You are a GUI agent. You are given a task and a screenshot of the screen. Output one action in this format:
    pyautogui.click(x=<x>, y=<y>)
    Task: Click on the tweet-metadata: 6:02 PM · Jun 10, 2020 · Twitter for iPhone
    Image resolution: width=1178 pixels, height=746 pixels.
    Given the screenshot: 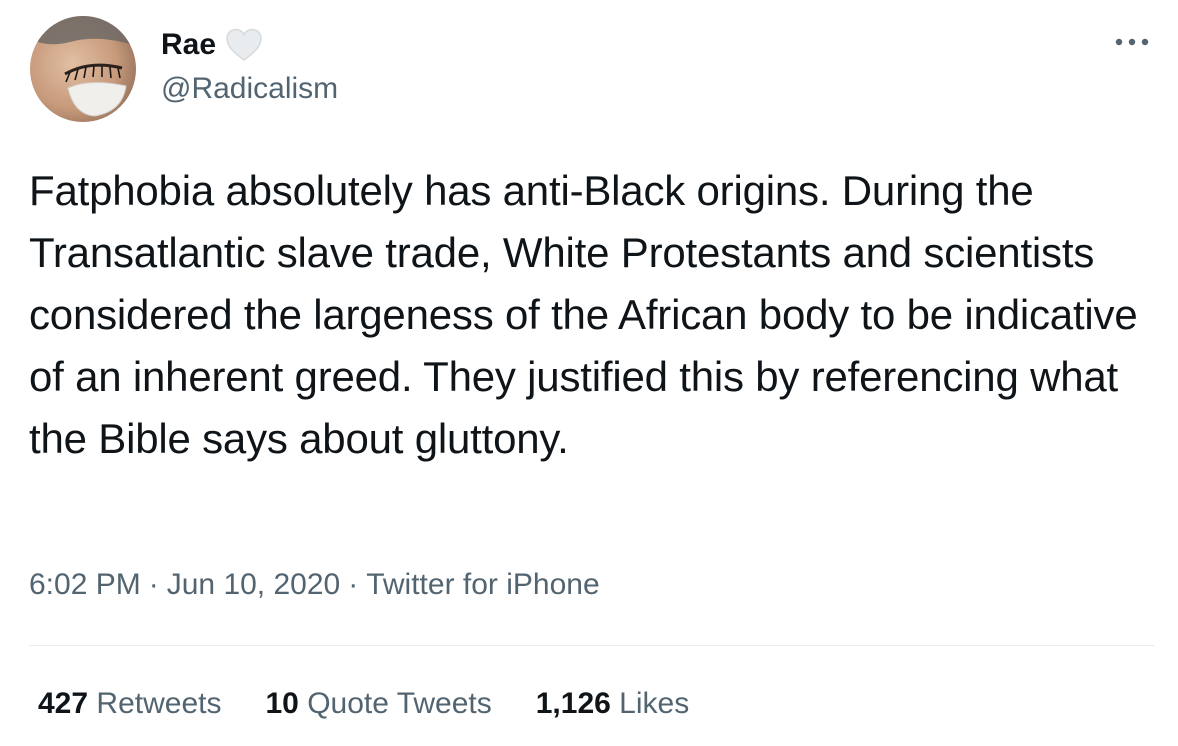 What is the action you would take?
    pyautogui.click(x=314, y=585)
    